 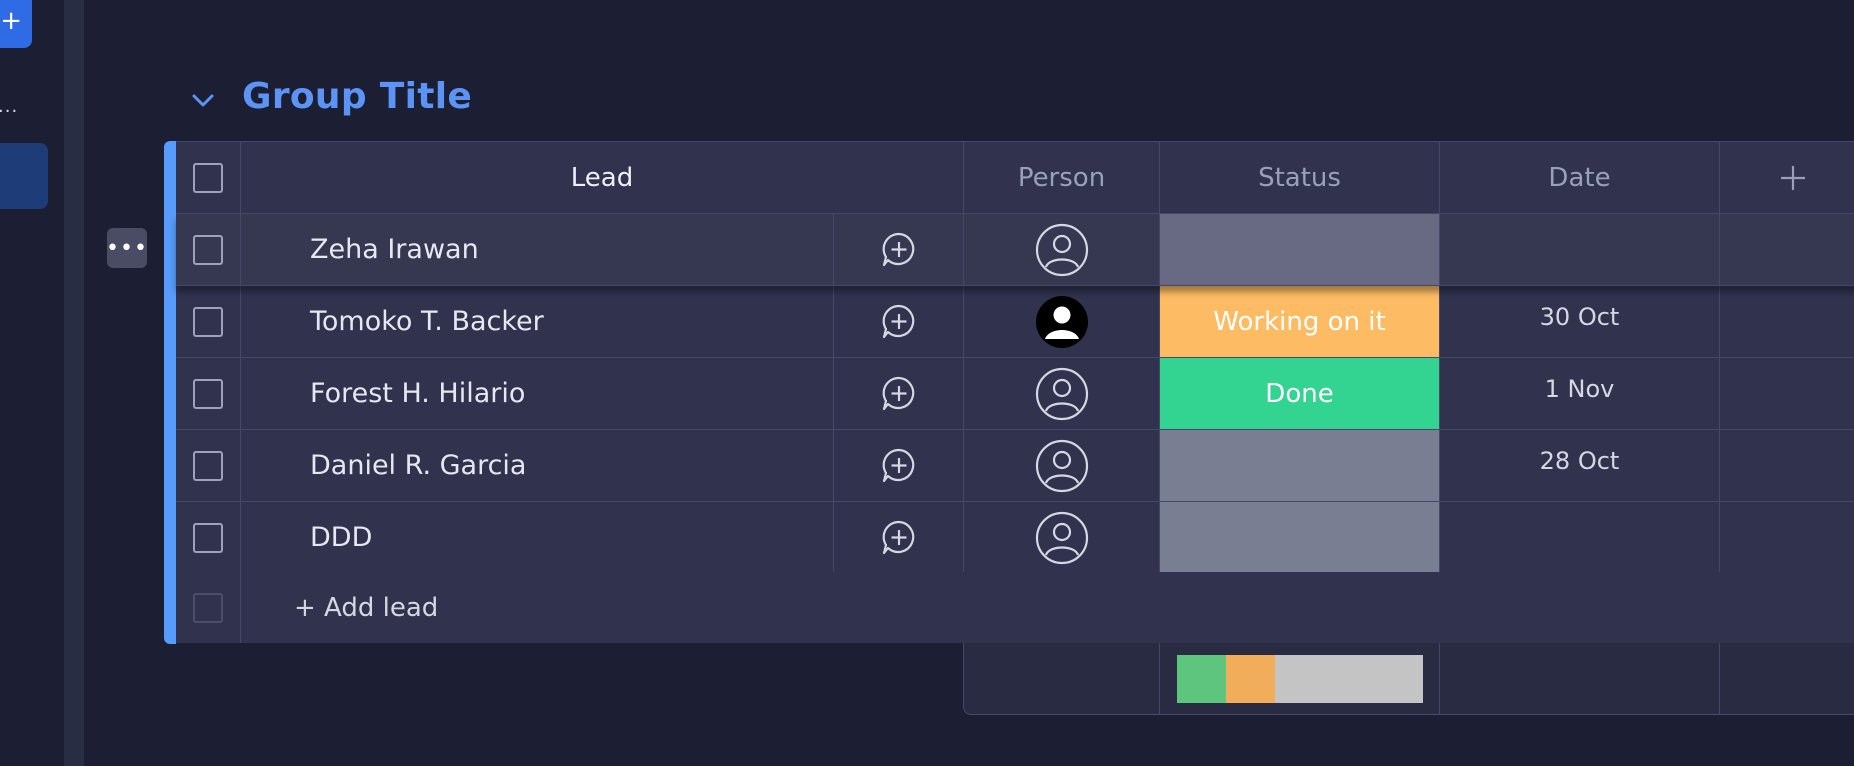 I want to click on person-avatar-icon, so click(x=1061, y=321).